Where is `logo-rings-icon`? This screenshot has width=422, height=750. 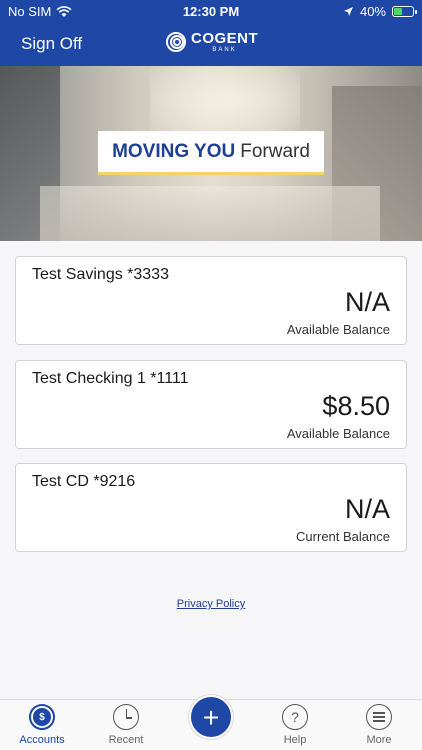
logo-rings-icon is located at coordinates (177, 42).